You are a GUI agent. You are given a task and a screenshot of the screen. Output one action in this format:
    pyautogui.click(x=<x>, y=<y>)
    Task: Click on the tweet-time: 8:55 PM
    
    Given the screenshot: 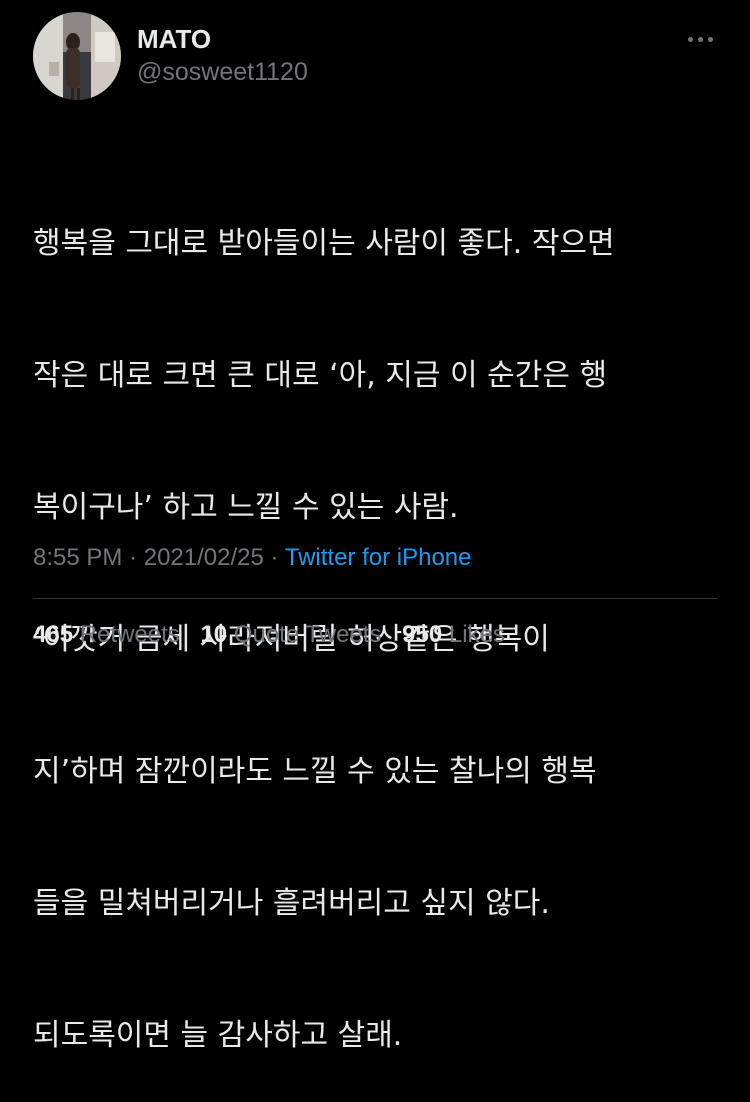 What is the action you would take?
    pyautogui.click(x=77, y=557)
    